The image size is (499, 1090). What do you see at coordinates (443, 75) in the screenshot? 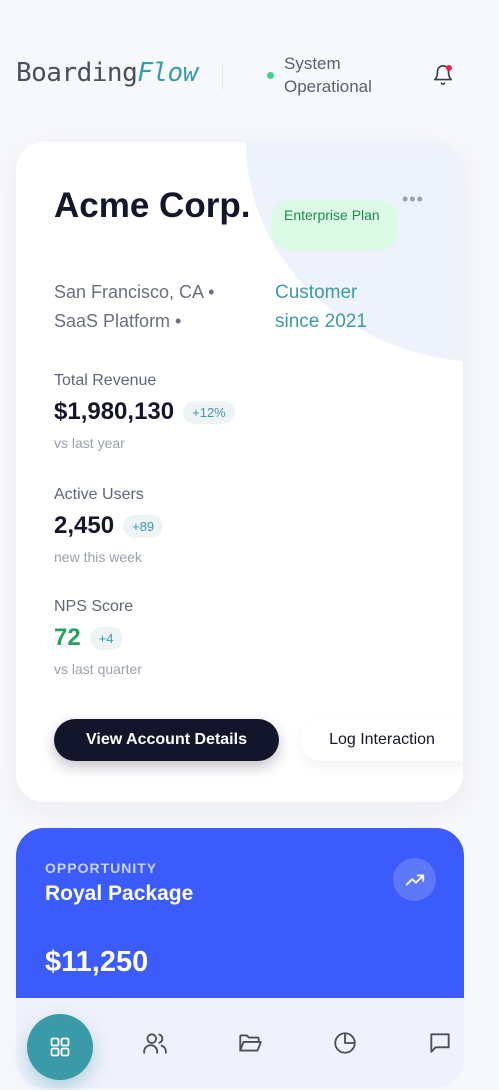
I see `notifications-button` at bounding box center [443, 75].